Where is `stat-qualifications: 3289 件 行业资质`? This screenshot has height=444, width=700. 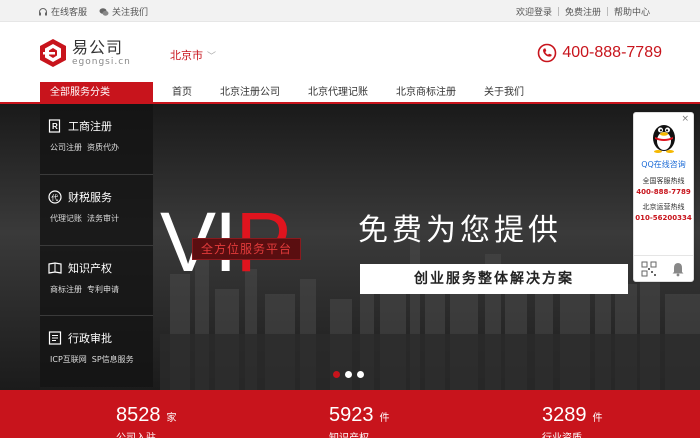
stat-qualifications: 3289 件 行业资质 is located at coordinates (572, 424).